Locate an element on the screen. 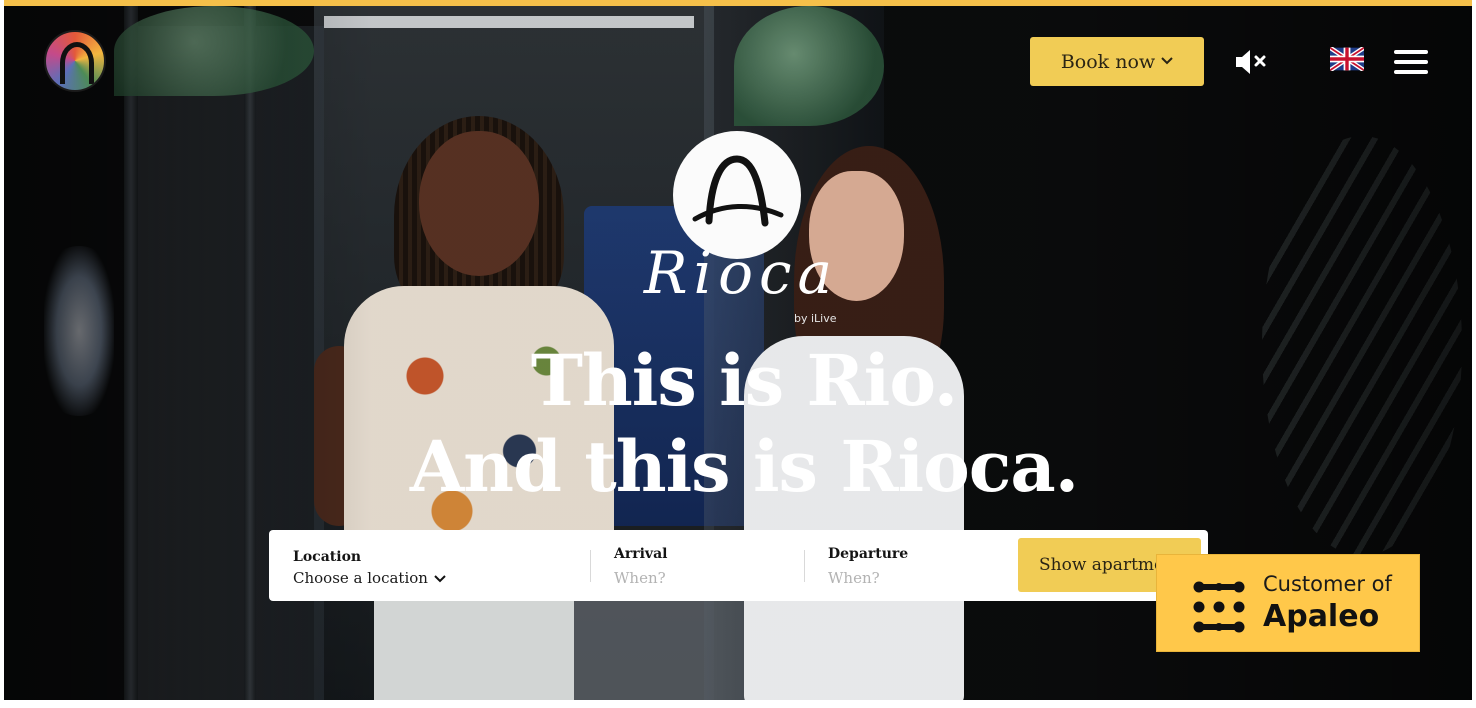 The width and height of the screenshot is (1476, 708). apaleo-customer-badge: Customer of Apaleo is located at coordinates (1288, 603).